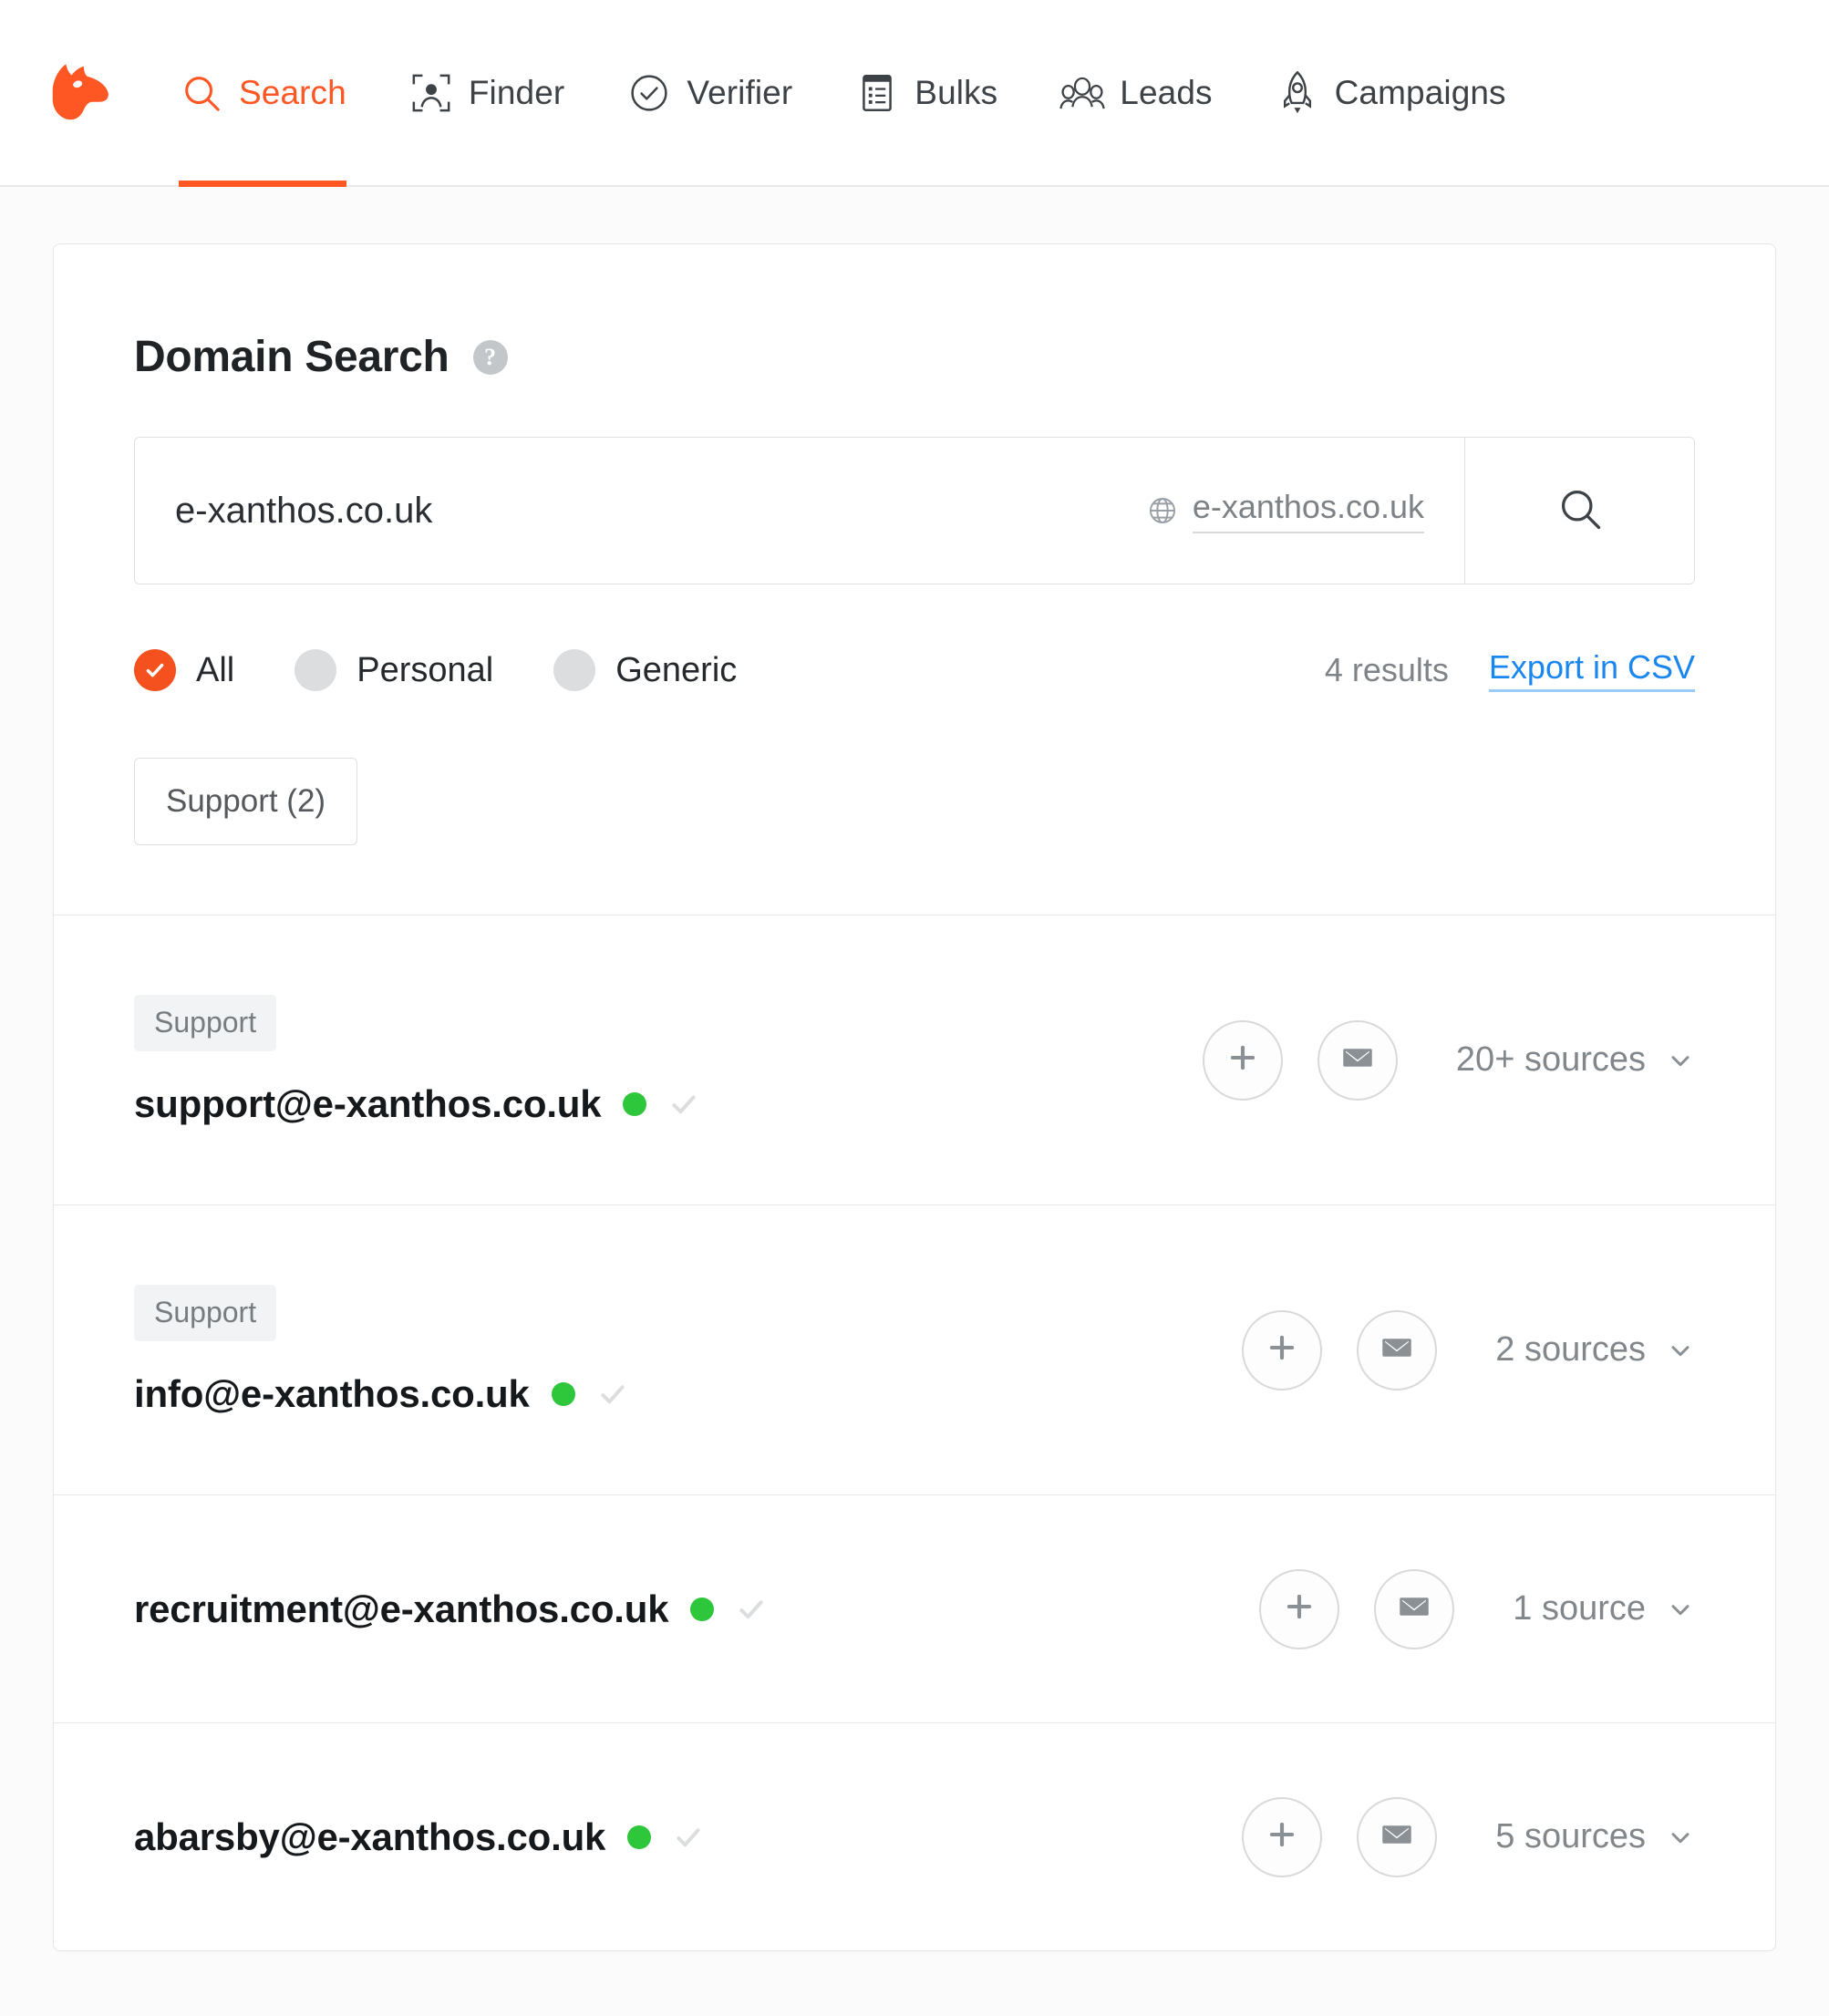  I want to click on domain-chip: e-xanthos.co.uk, so click(1285, 510).